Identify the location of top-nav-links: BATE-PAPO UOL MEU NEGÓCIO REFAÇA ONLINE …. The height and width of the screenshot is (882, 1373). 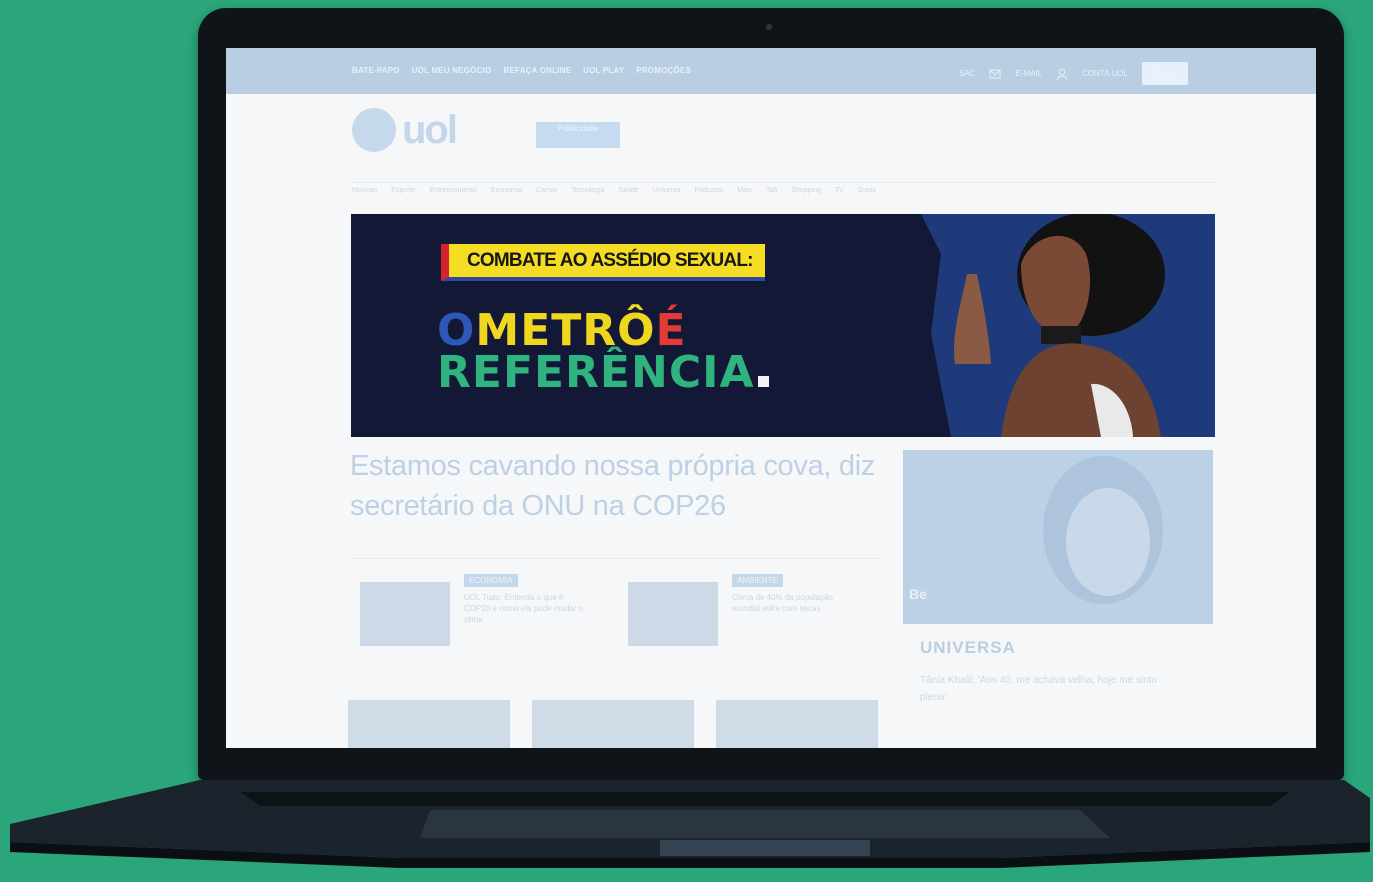
(521, 70).